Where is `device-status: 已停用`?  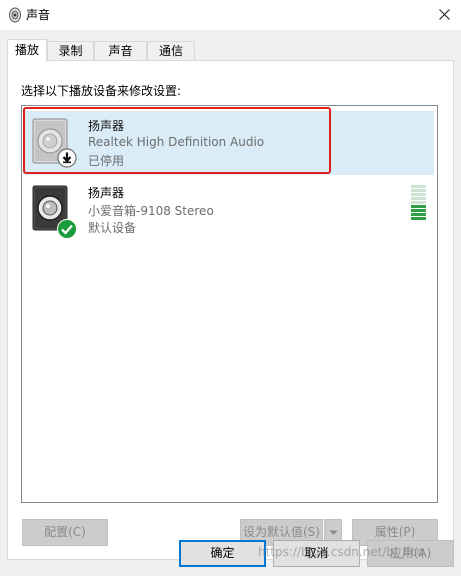
device-status: 已停用 is located at coordinates (106, 161).